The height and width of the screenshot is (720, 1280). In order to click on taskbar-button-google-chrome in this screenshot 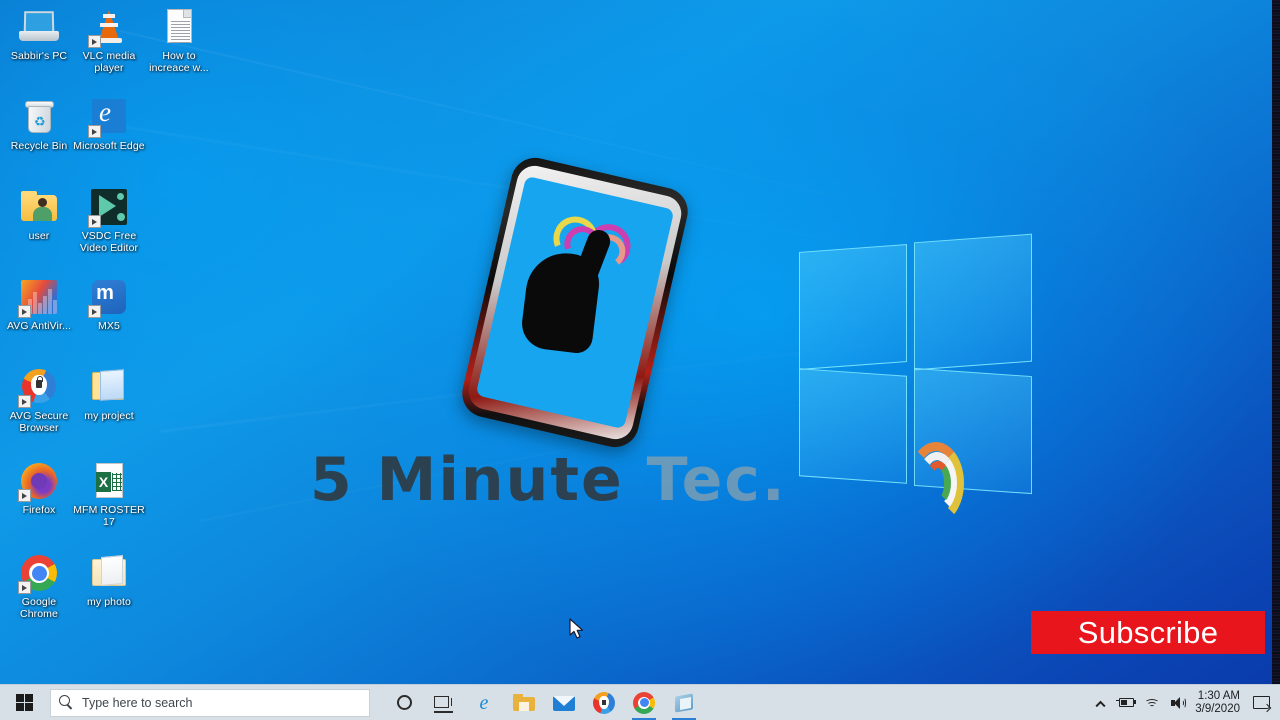, I will do `click(644, 702)`.